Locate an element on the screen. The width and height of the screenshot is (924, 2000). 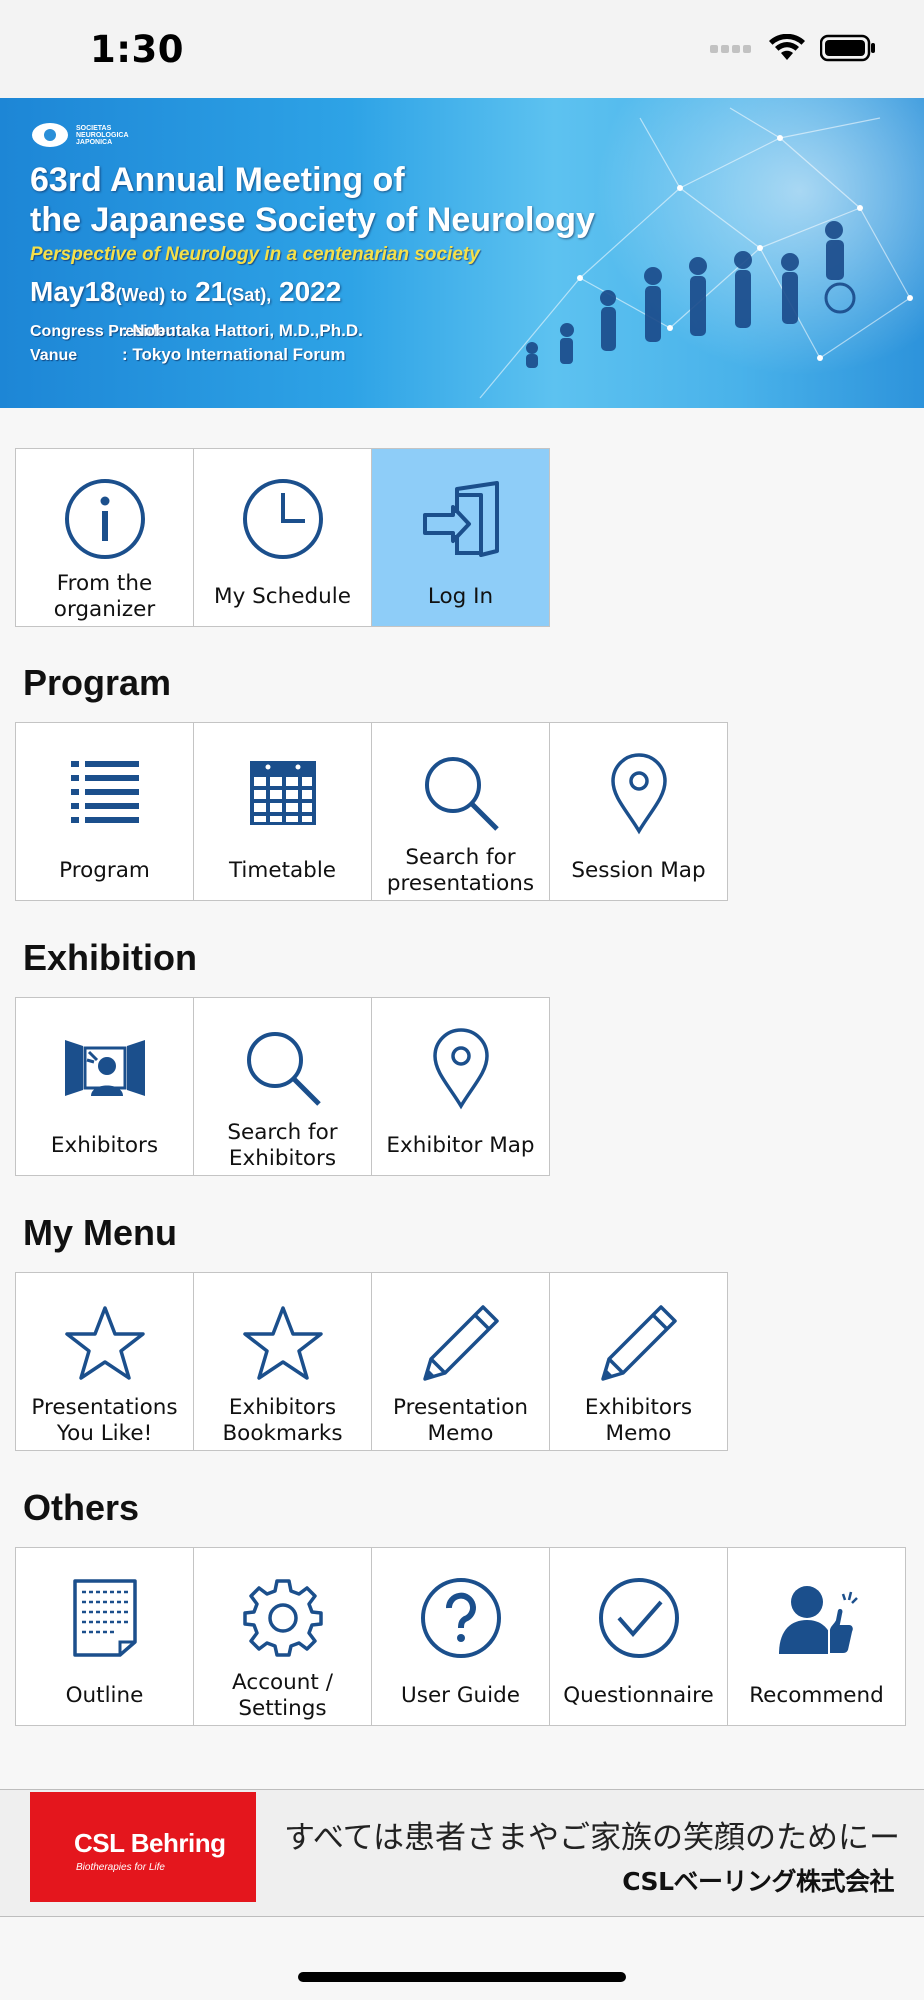
signal-icon is located at coordinates (730, 49).